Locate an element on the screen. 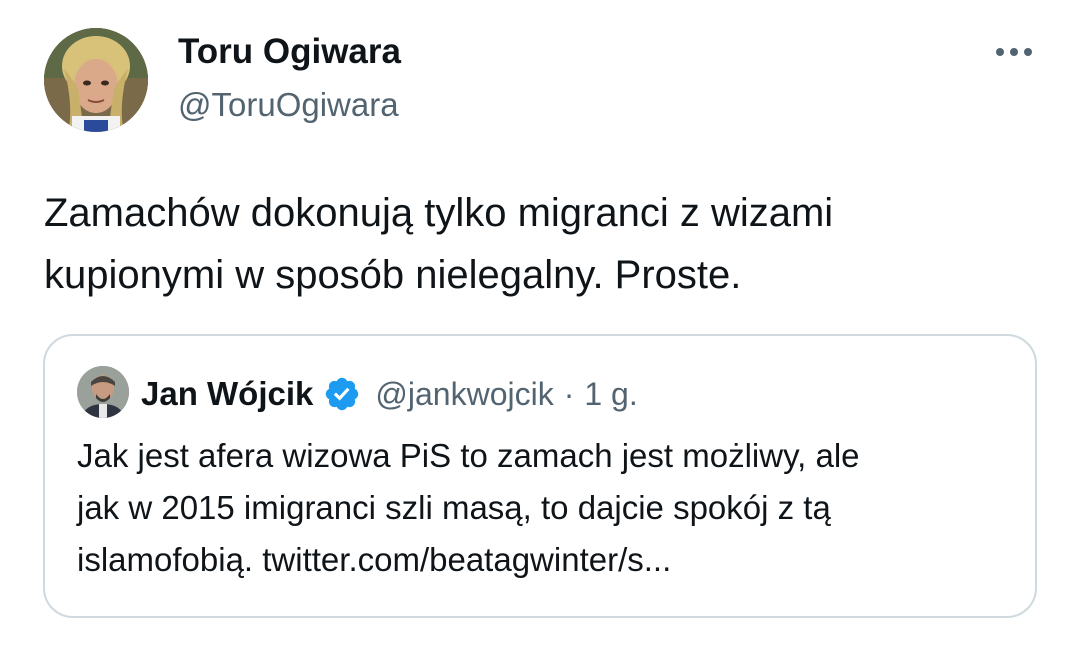  quoted-author-avatar is located at coordinates (103, 392).